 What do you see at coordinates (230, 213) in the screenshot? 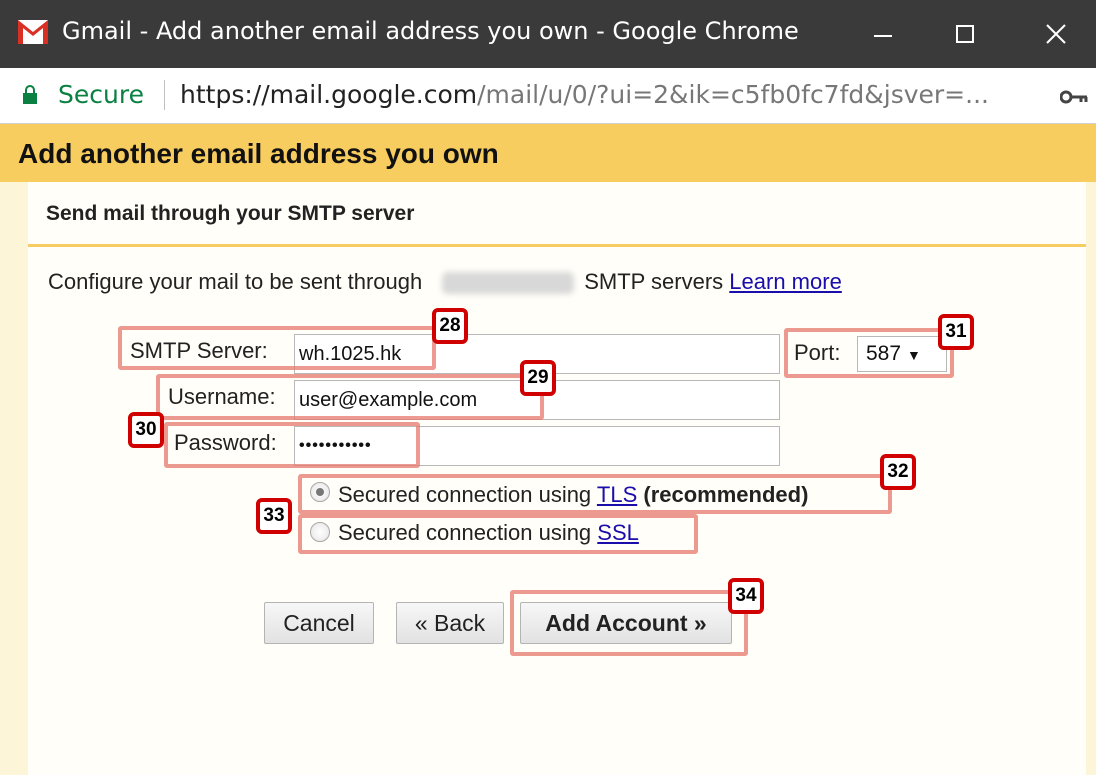
I see `section-heading: Send mail through your SMTP server` at bounding box center [230, 213].